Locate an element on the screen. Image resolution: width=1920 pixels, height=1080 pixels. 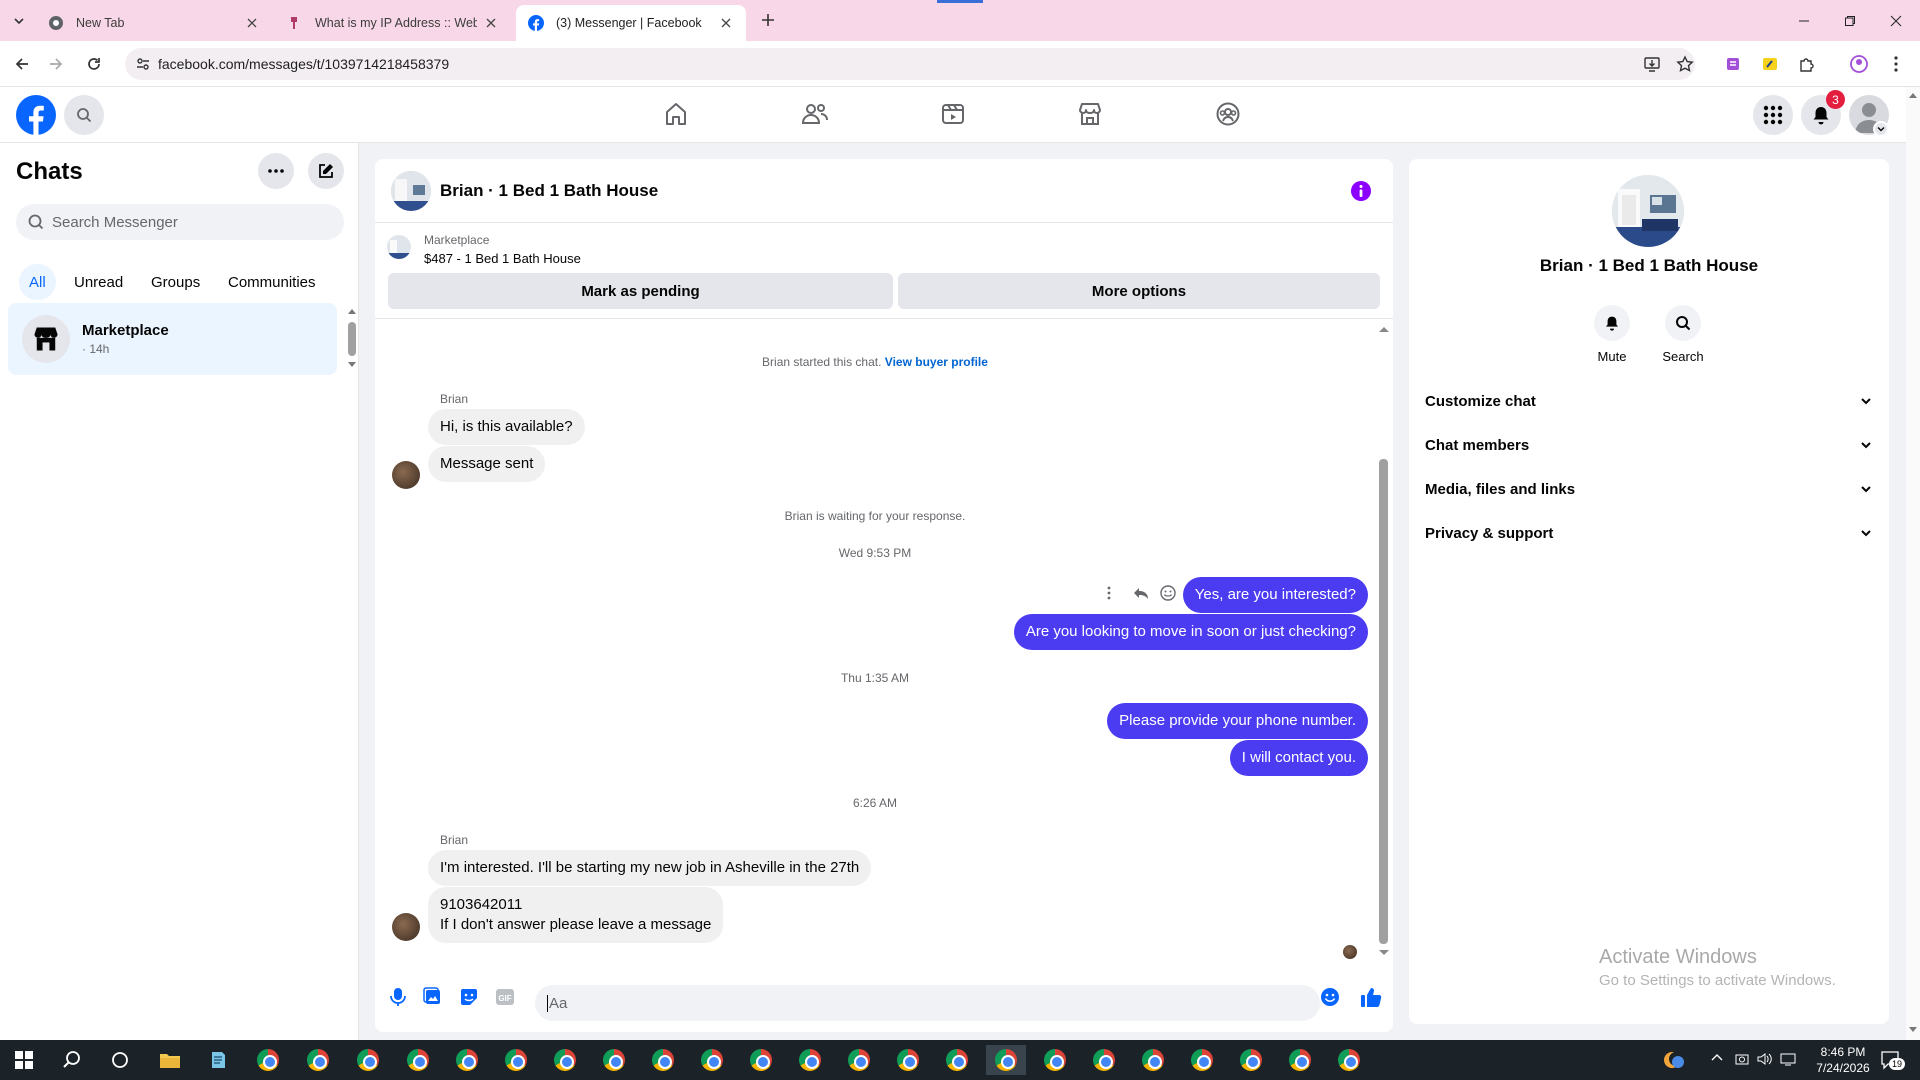
more-options-button: More options is located at coordinates (1139, 291).